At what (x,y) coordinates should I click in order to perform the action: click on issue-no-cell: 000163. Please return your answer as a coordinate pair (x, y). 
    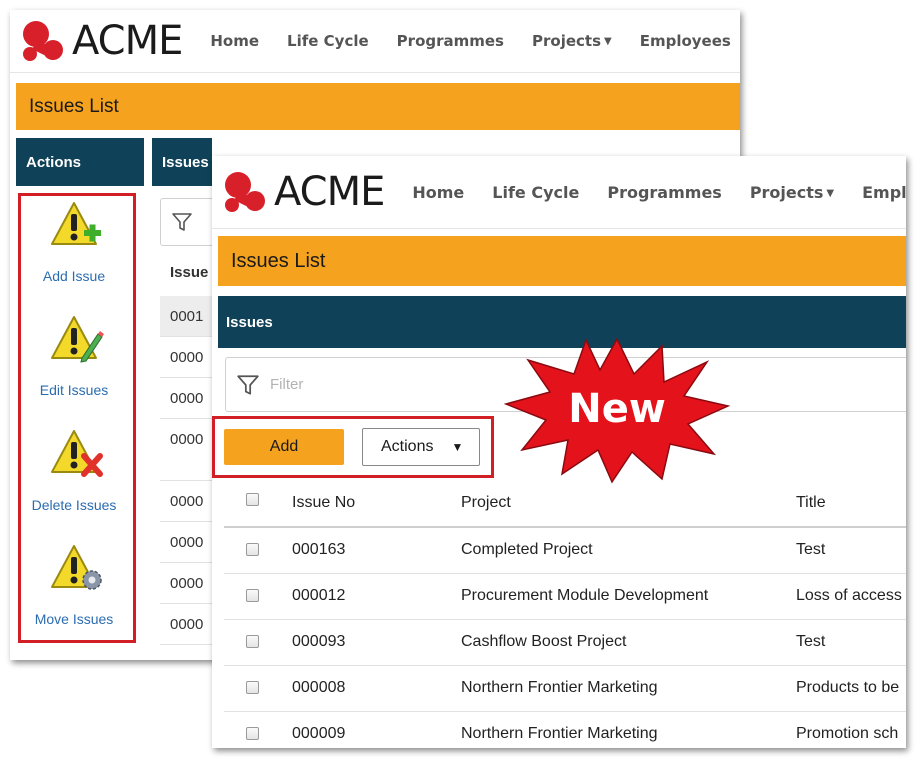
    Looking at the image, I should click on (319, 549).